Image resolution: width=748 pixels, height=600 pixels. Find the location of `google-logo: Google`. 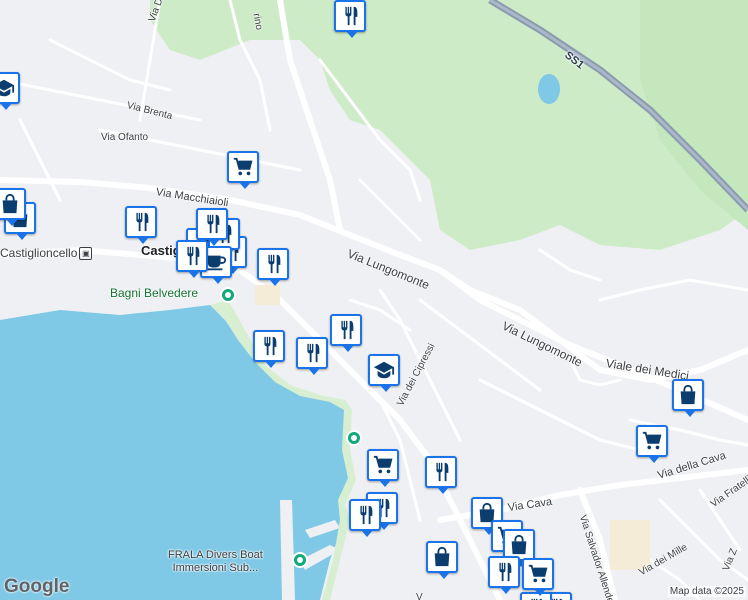

google-logo: Google is located at coordinates (37, 586).